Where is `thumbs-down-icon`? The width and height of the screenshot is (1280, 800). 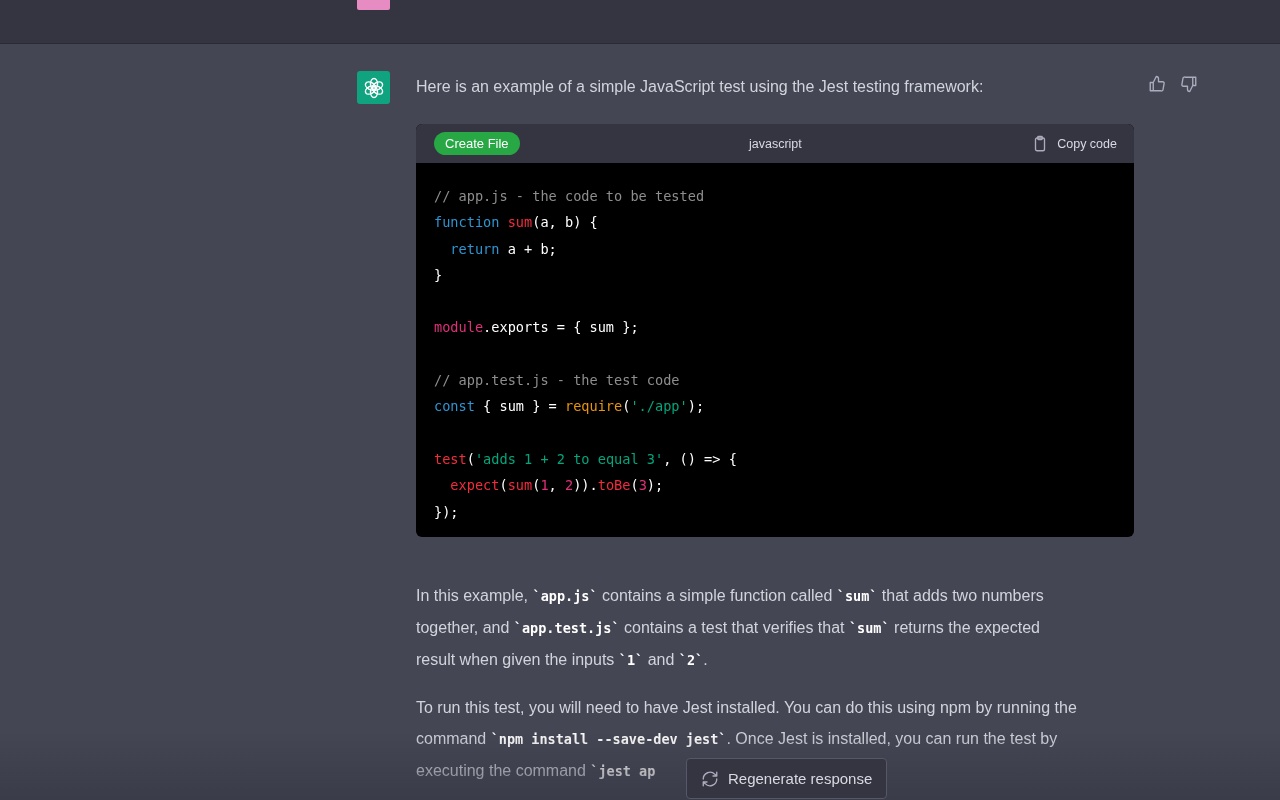
thumbs-down-icon is located at coordinates (1189, 84).